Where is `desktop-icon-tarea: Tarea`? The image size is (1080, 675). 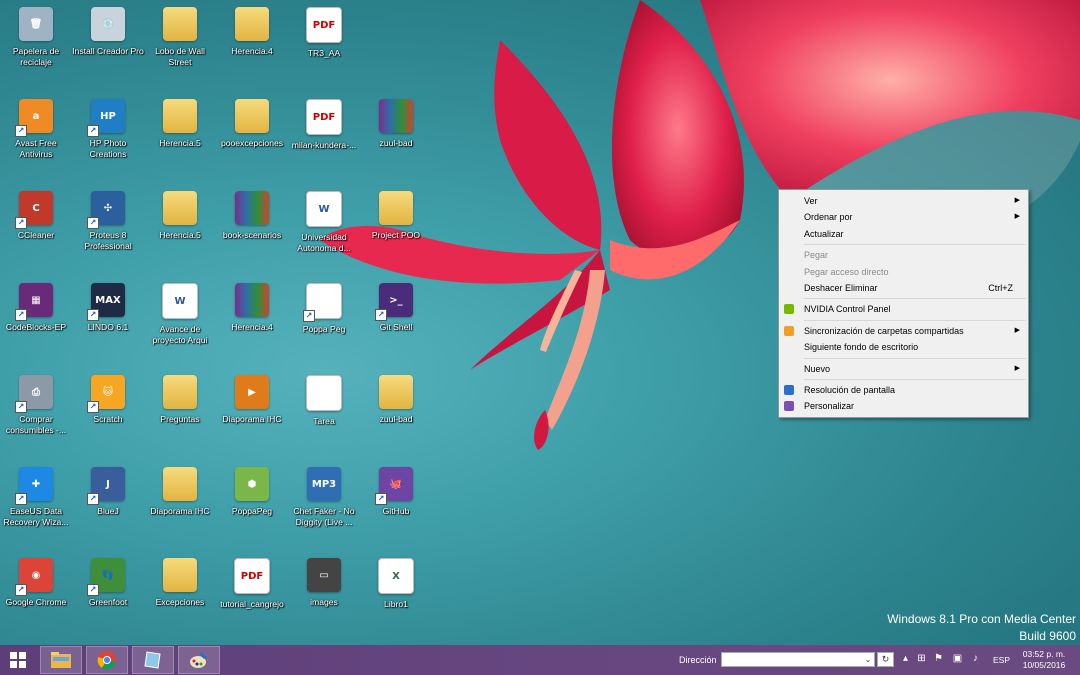 desktop-icon-tarea: Tarea is located at coordinates (324, 413).